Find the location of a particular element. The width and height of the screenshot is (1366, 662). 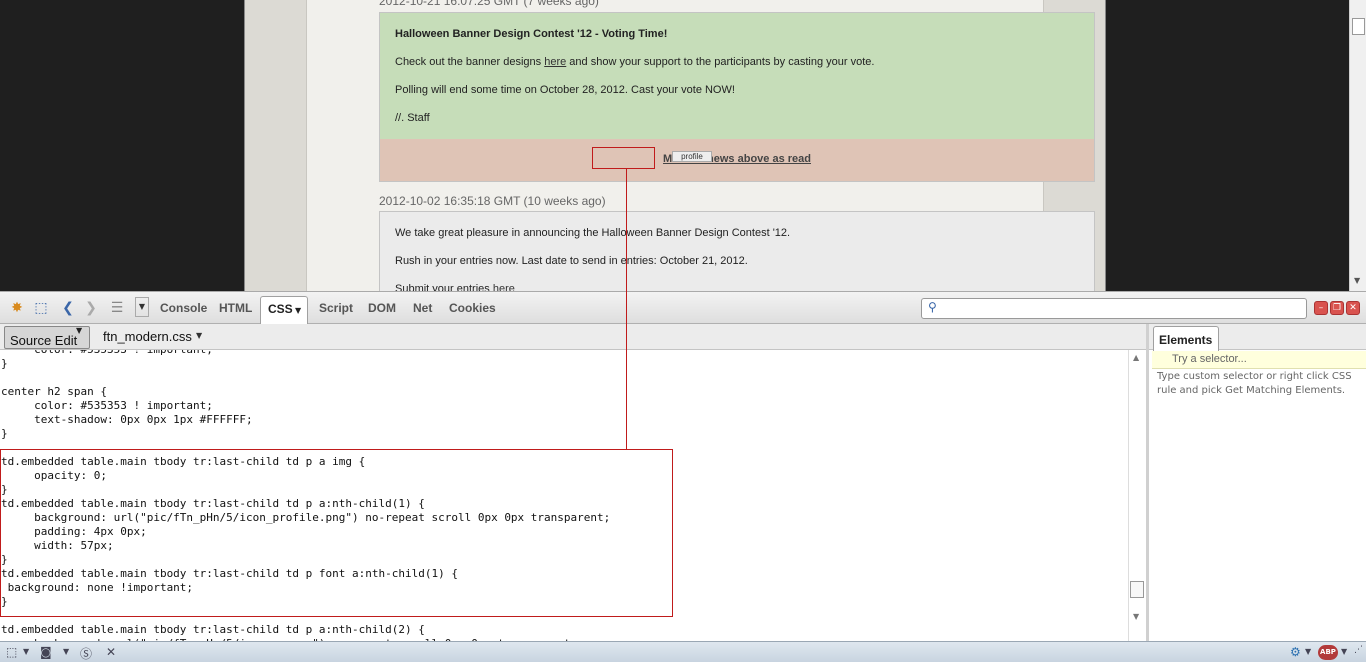

mark-all-read-link: Mark all news above as read is located at coordinates (737, 159).